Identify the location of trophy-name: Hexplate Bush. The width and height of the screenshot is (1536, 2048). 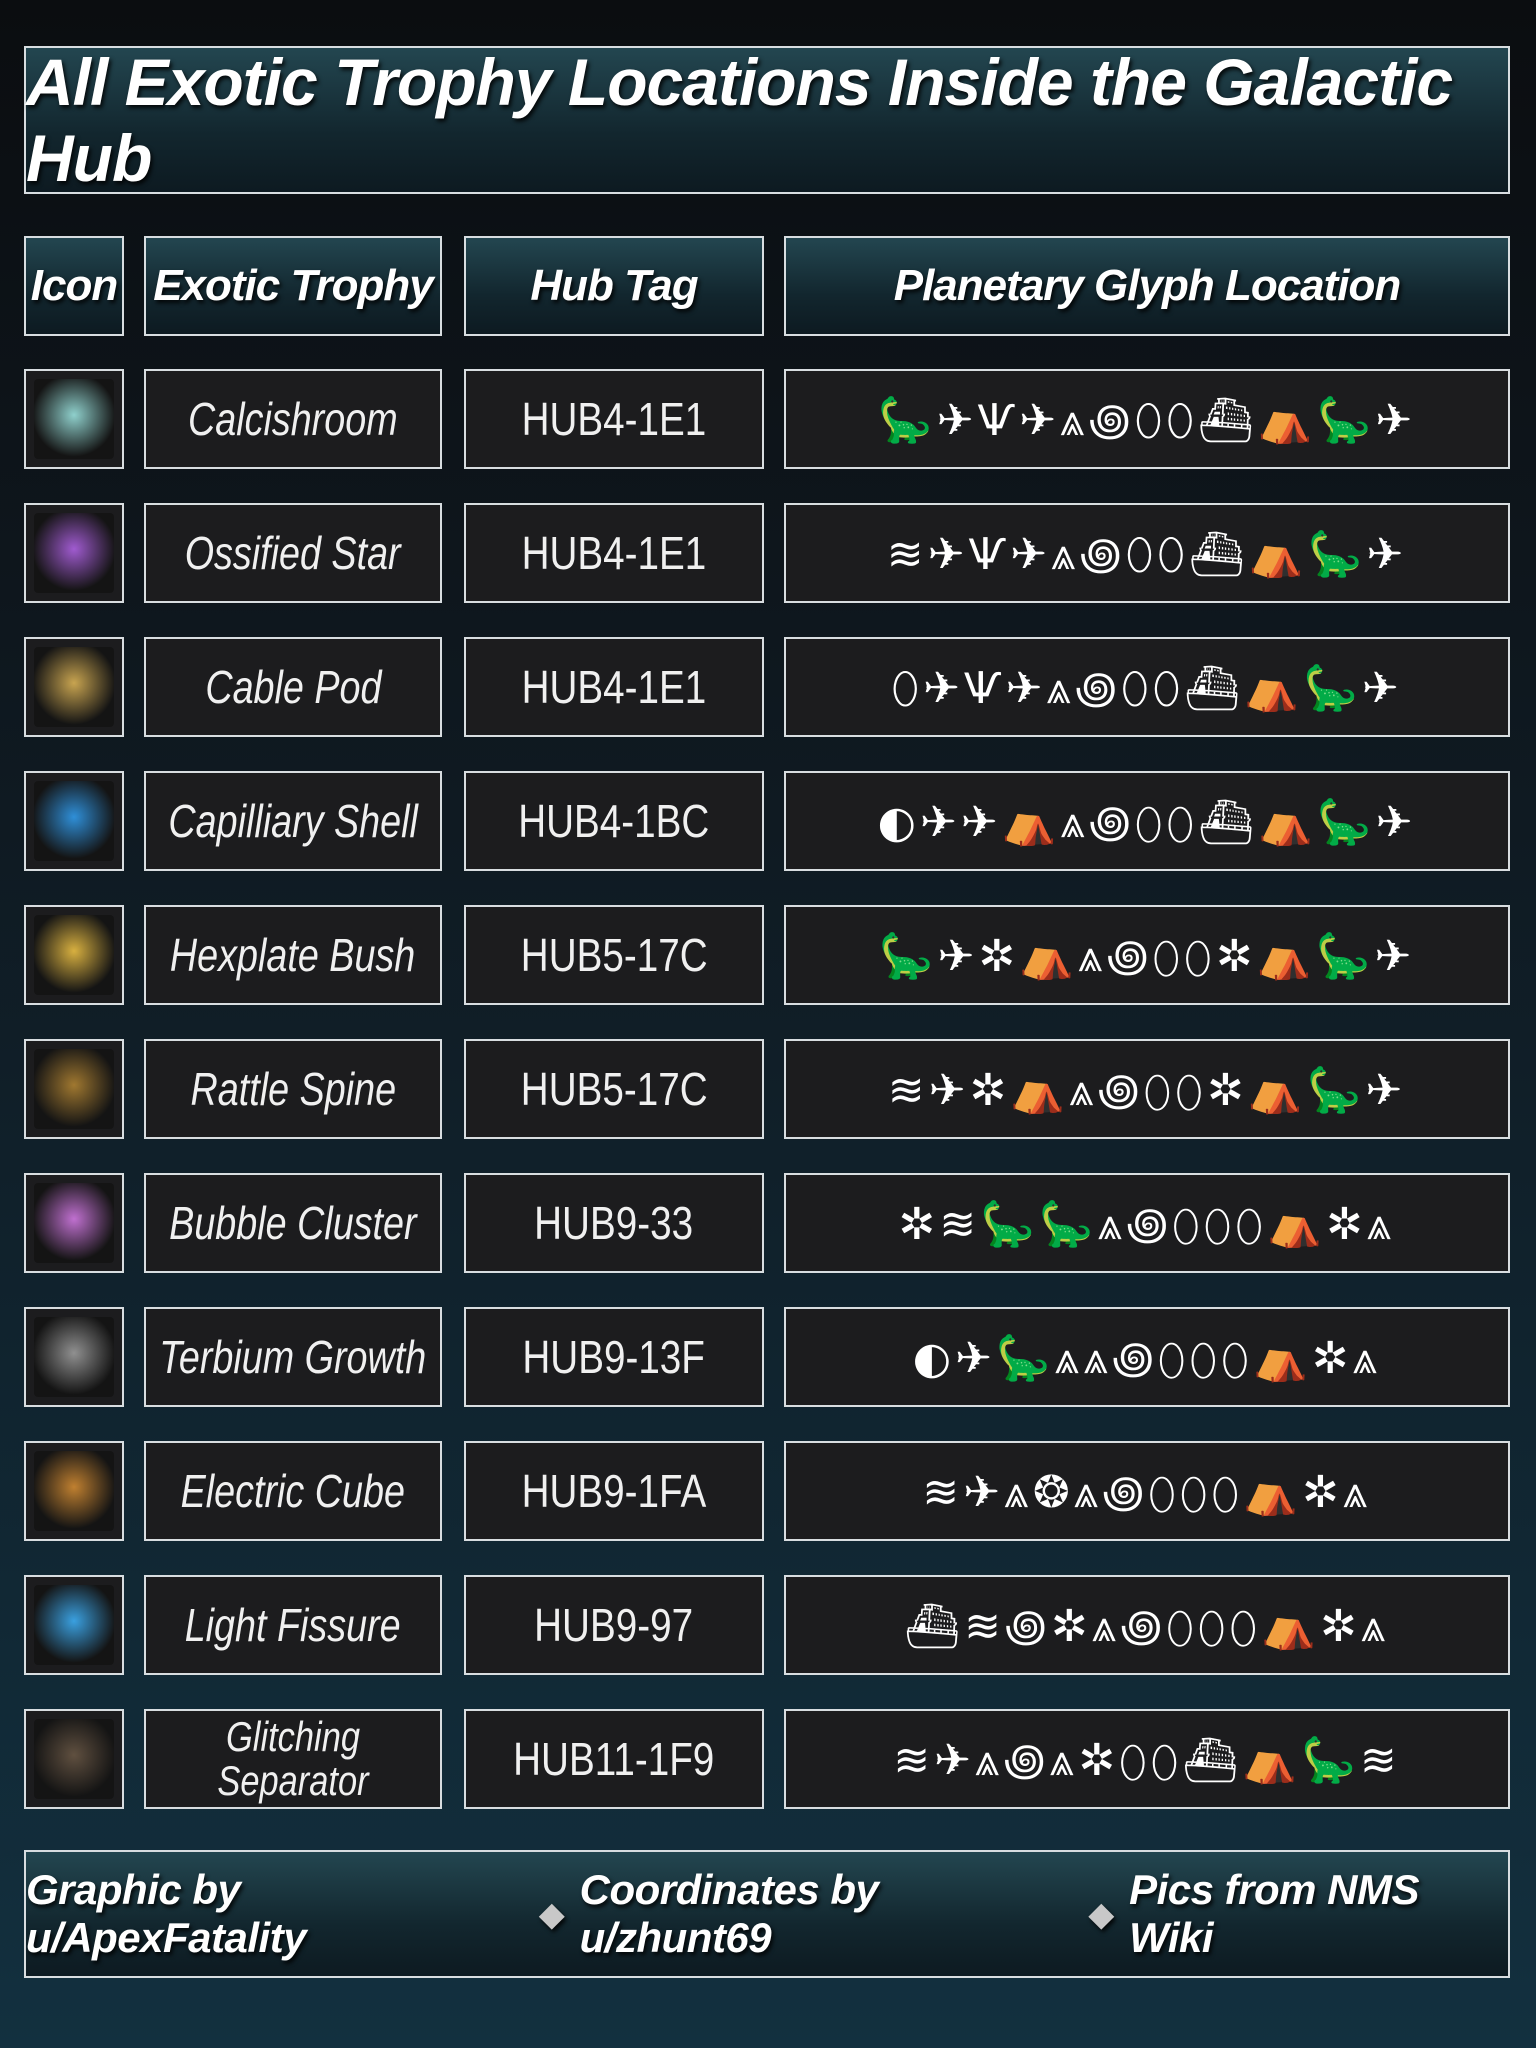
(293, 955).